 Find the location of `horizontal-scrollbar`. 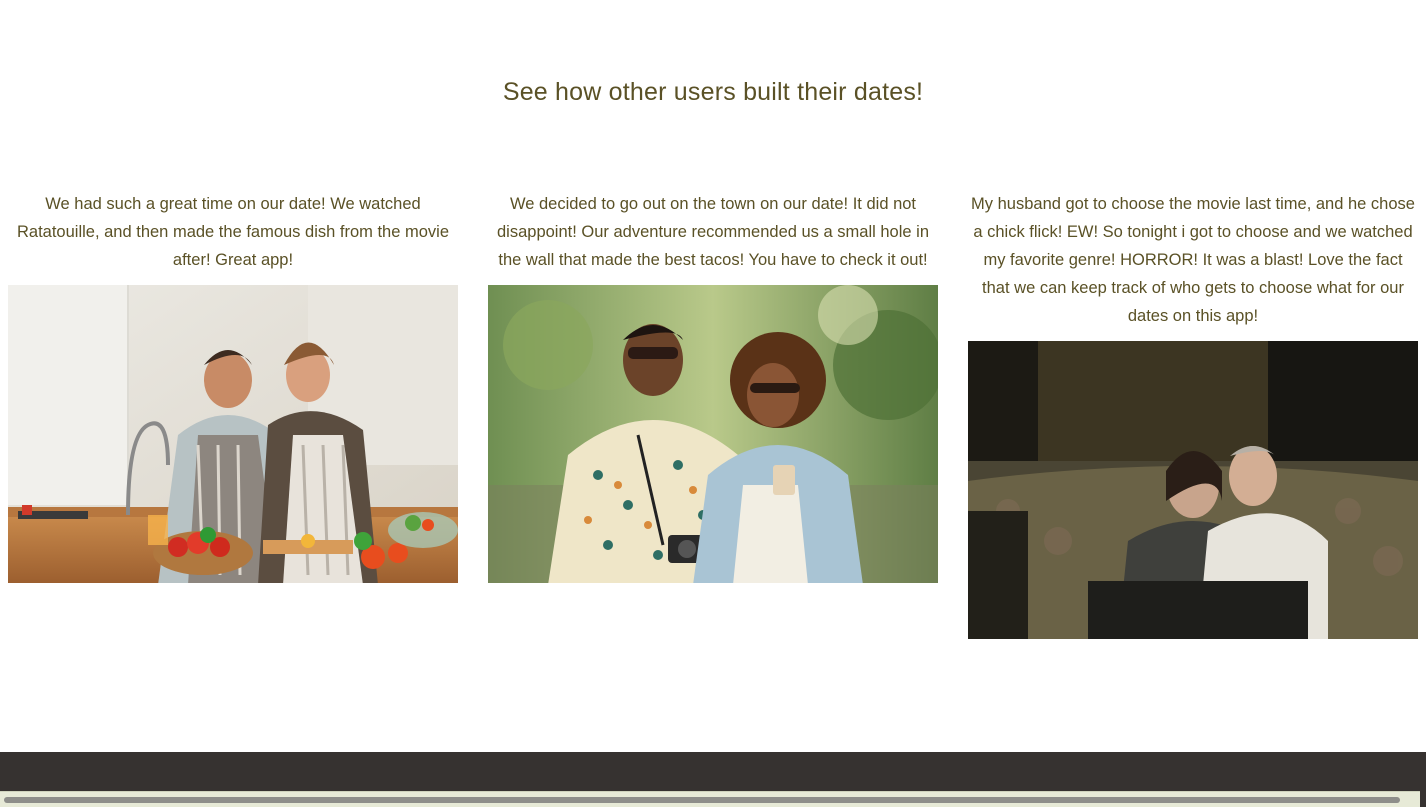

horizontal-scrollbar is located at coordinates (710, 799).